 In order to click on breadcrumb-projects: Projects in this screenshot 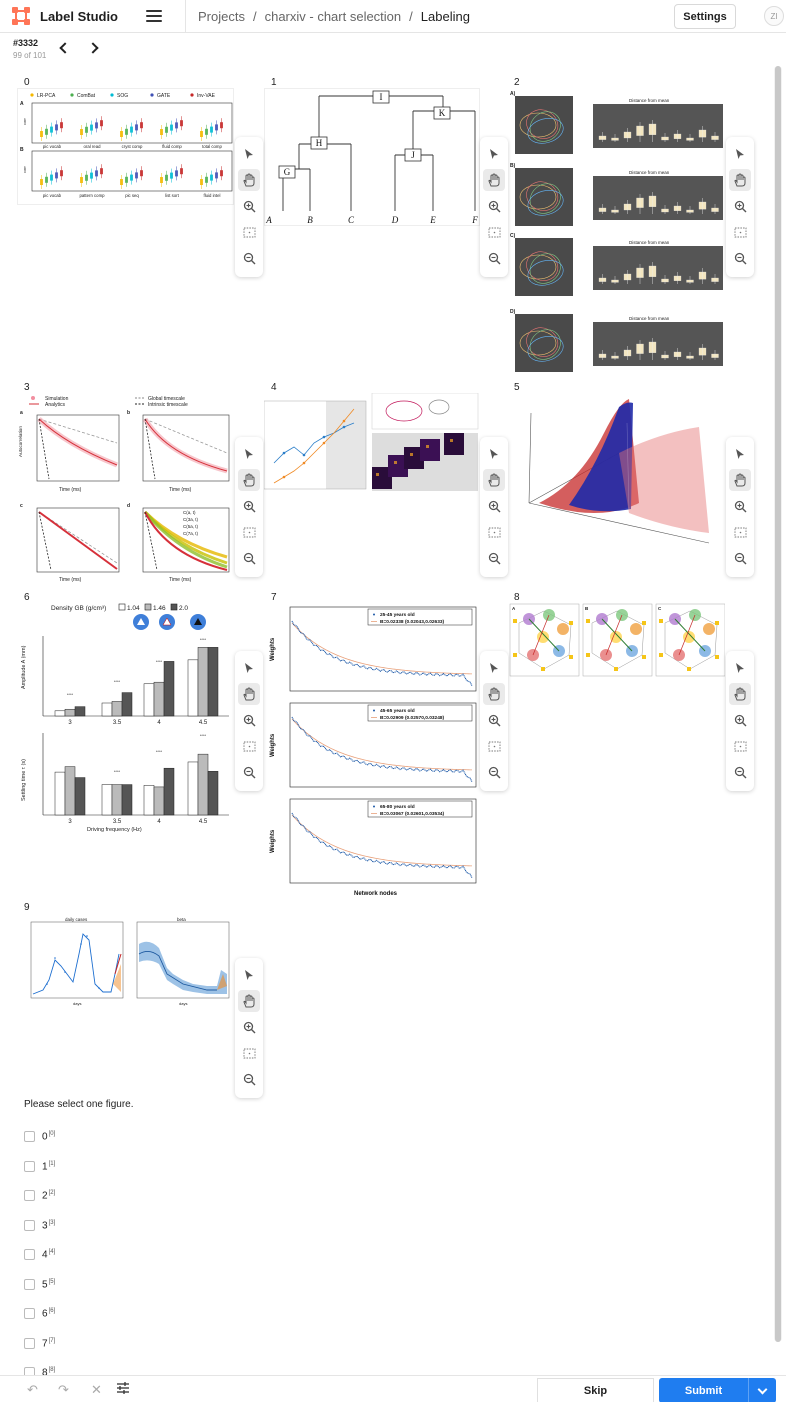, I will do `click(221, 16)`.